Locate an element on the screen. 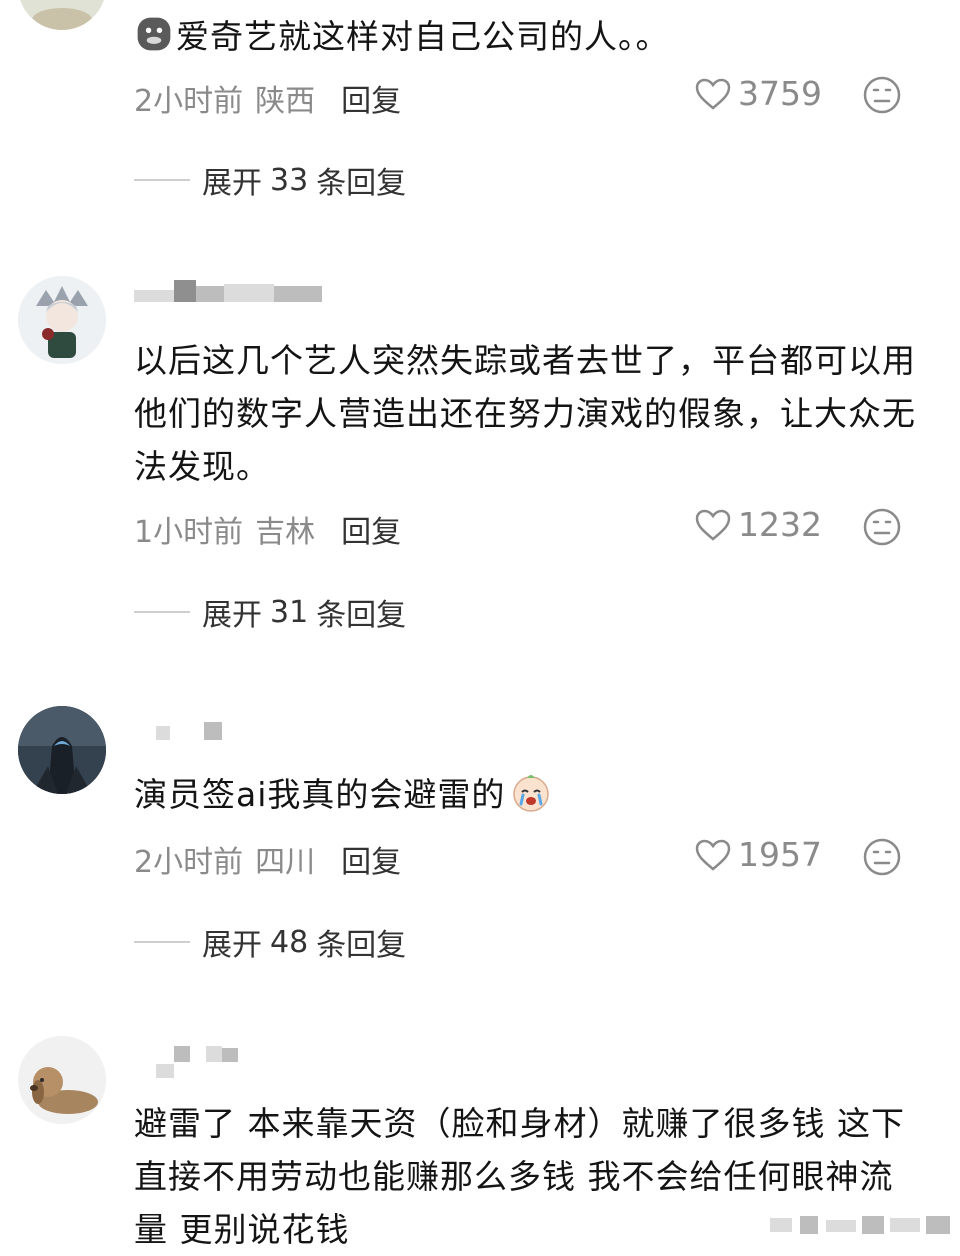  expand-replies-button: 展开 33 条回复 is located at coordinates (270, 180).